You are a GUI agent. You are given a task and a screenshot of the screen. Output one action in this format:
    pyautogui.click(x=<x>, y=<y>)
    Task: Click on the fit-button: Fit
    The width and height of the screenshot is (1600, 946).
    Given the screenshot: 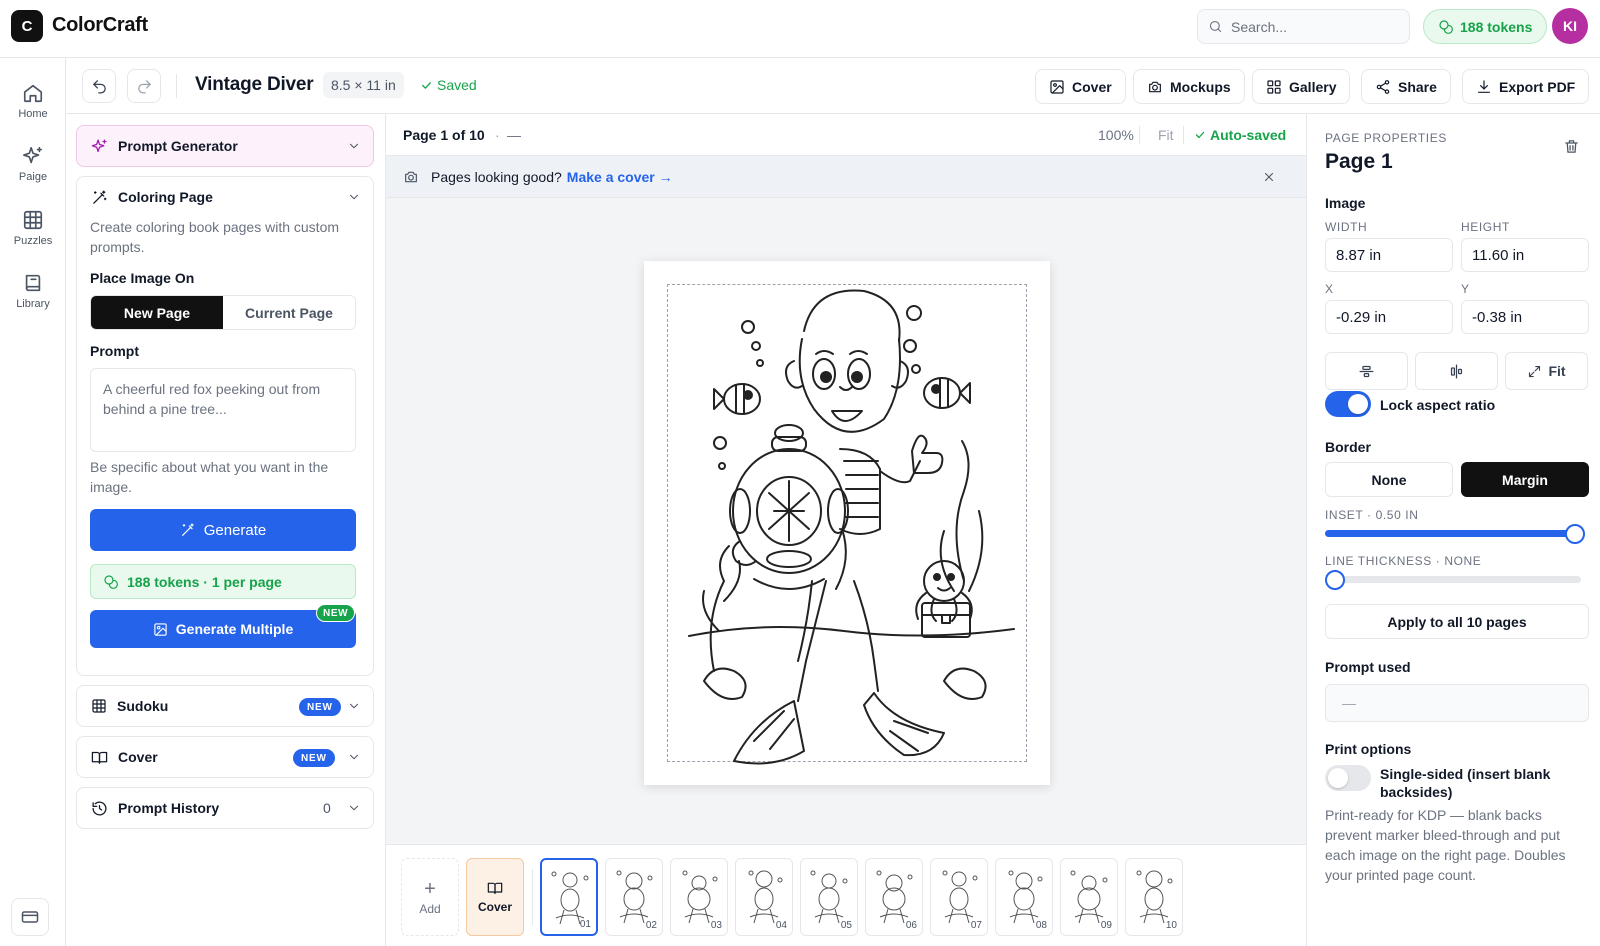 What is the action you would take?
    pyautogui.click(x=1166, y=135)
    